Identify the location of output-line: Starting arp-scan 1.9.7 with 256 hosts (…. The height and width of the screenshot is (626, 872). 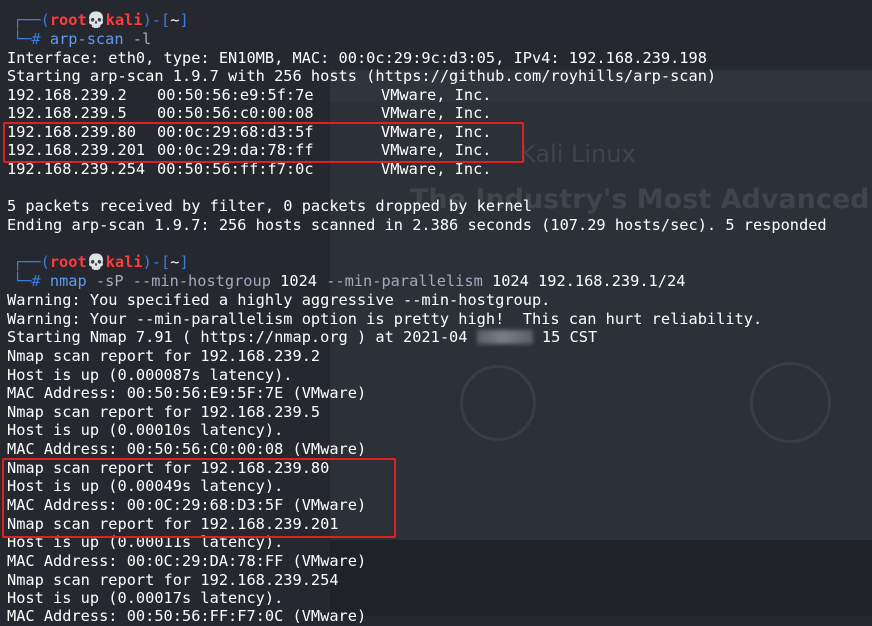
(362, 76).